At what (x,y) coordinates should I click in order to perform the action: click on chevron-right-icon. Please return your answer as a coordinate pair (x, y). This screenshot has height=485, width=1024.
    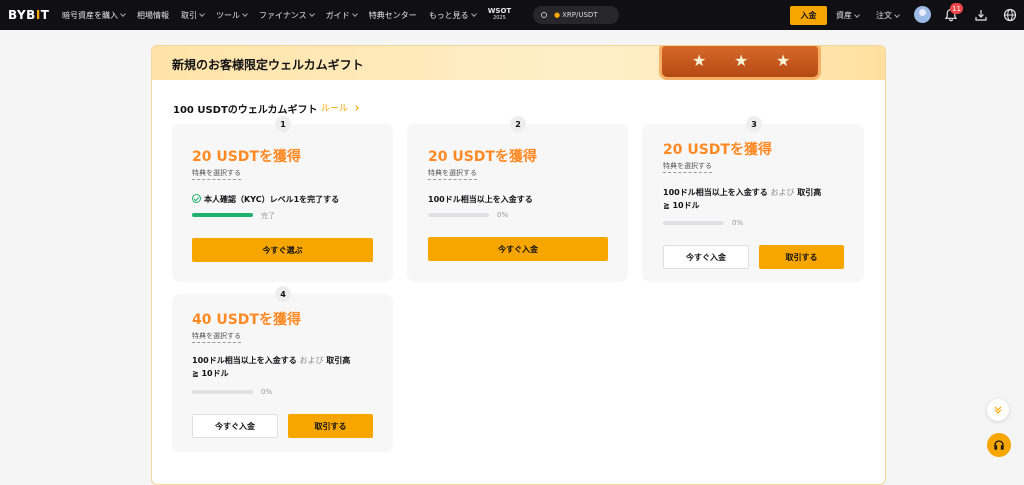
    Looking at the image, I should click on (356, 107).